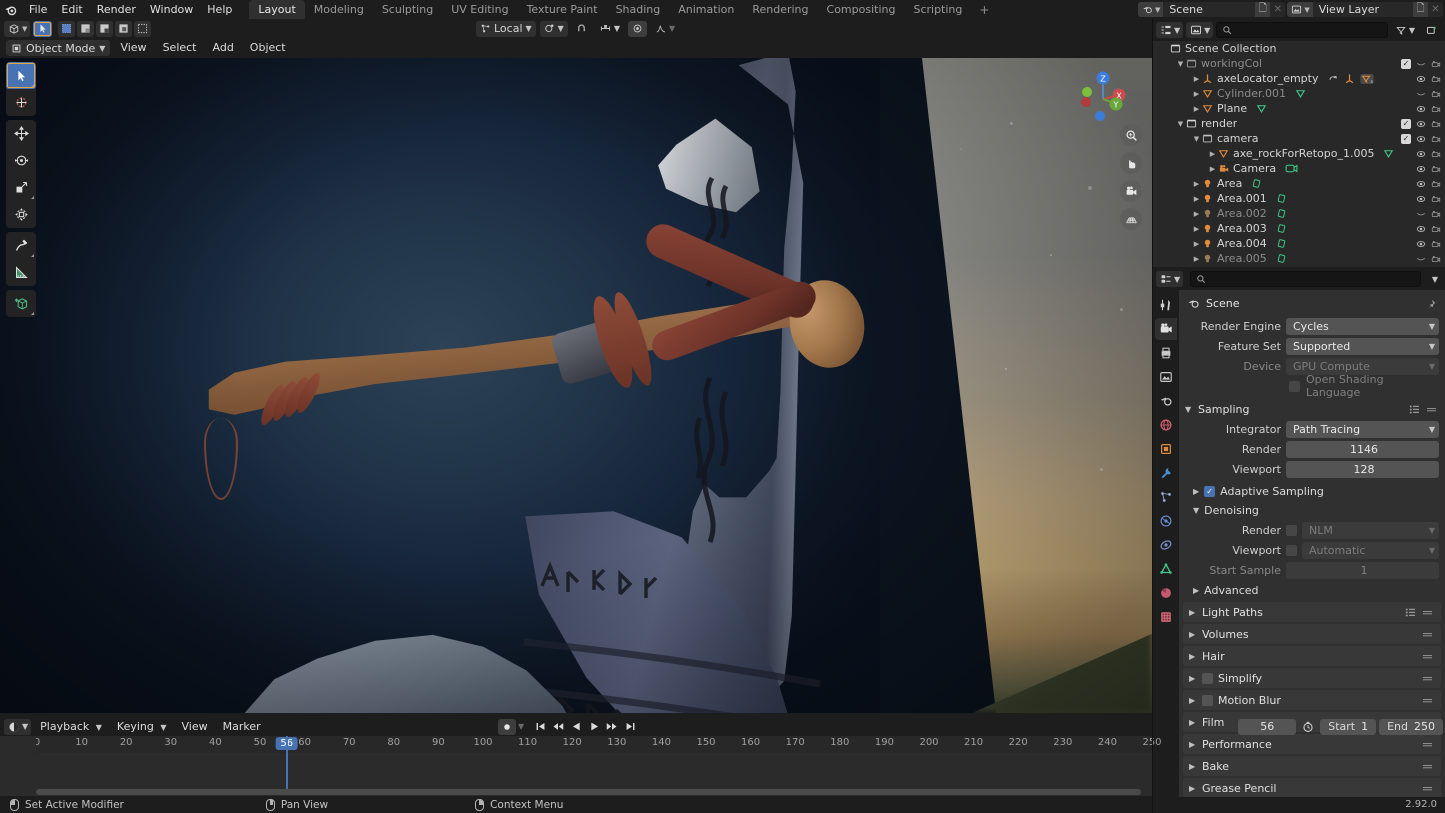 This screenshot has width=1445, height=813. What do you see at coordinates (86, 28) in the screenshot?
I see `select-extend-icon` at bounding box center [86, 28].